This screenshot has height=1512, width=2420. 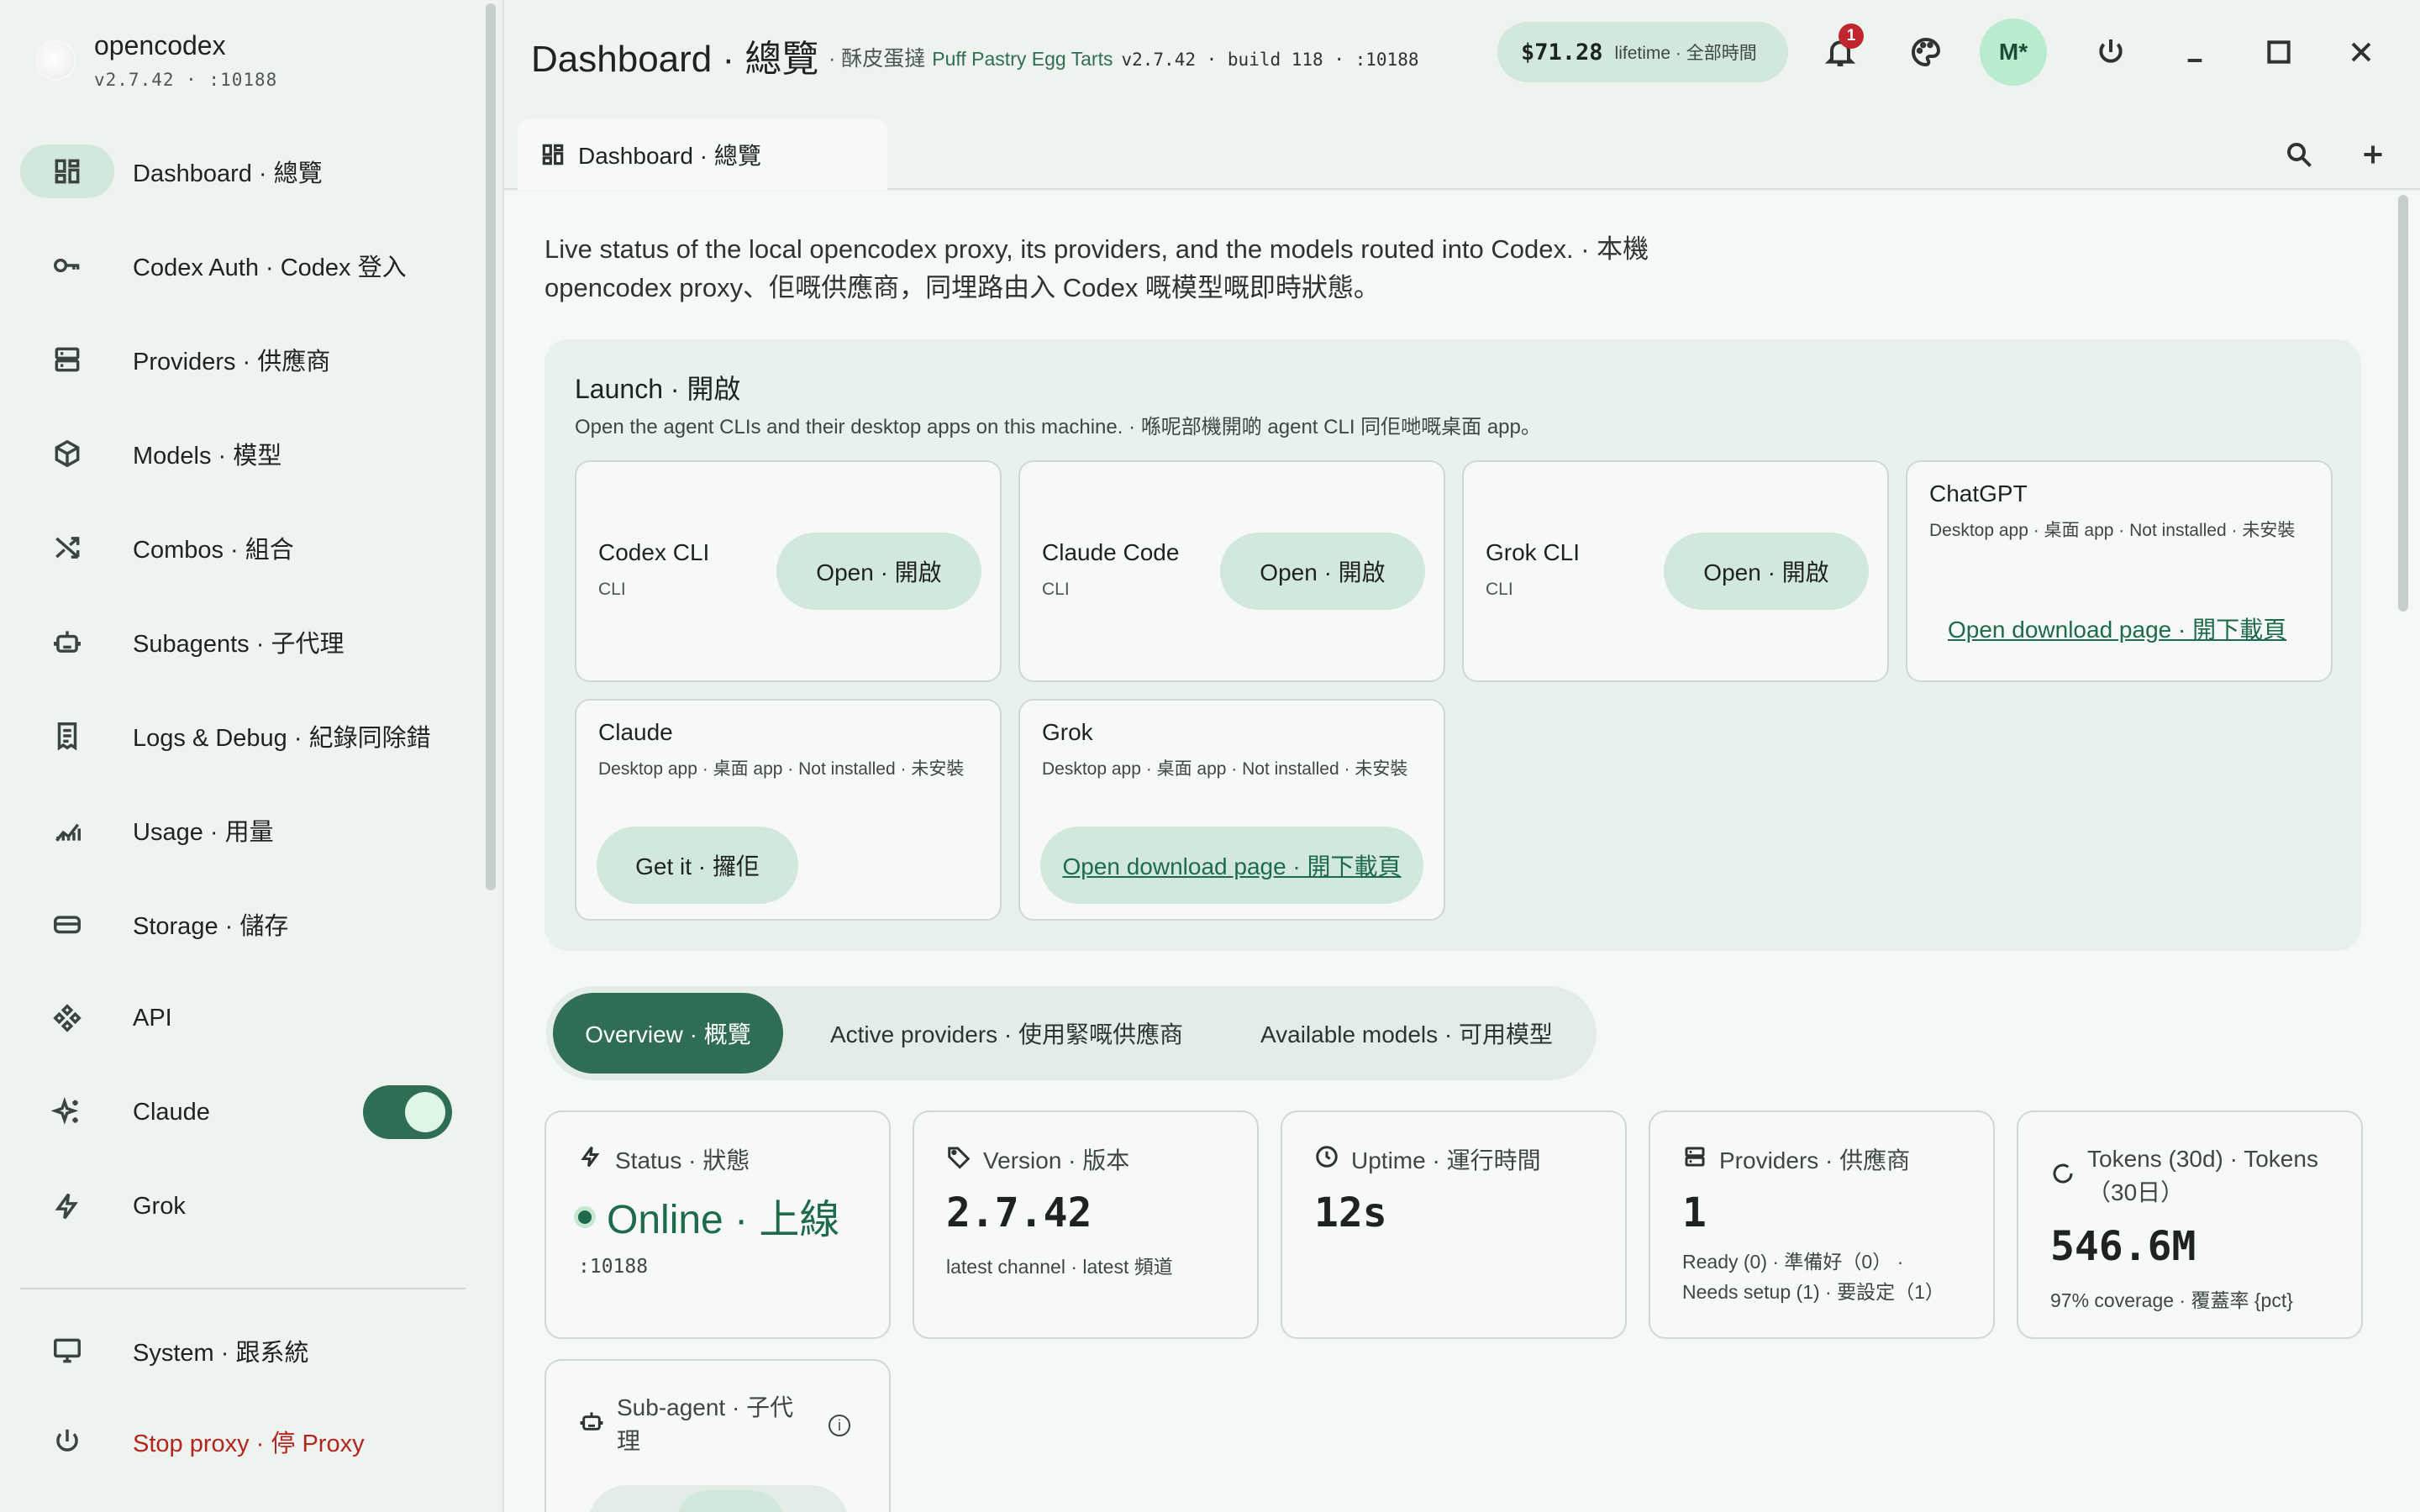 I want to click on launch-card-claude-code: Claude Code CLI Open · 開啟, so click(x=1231, y=571).